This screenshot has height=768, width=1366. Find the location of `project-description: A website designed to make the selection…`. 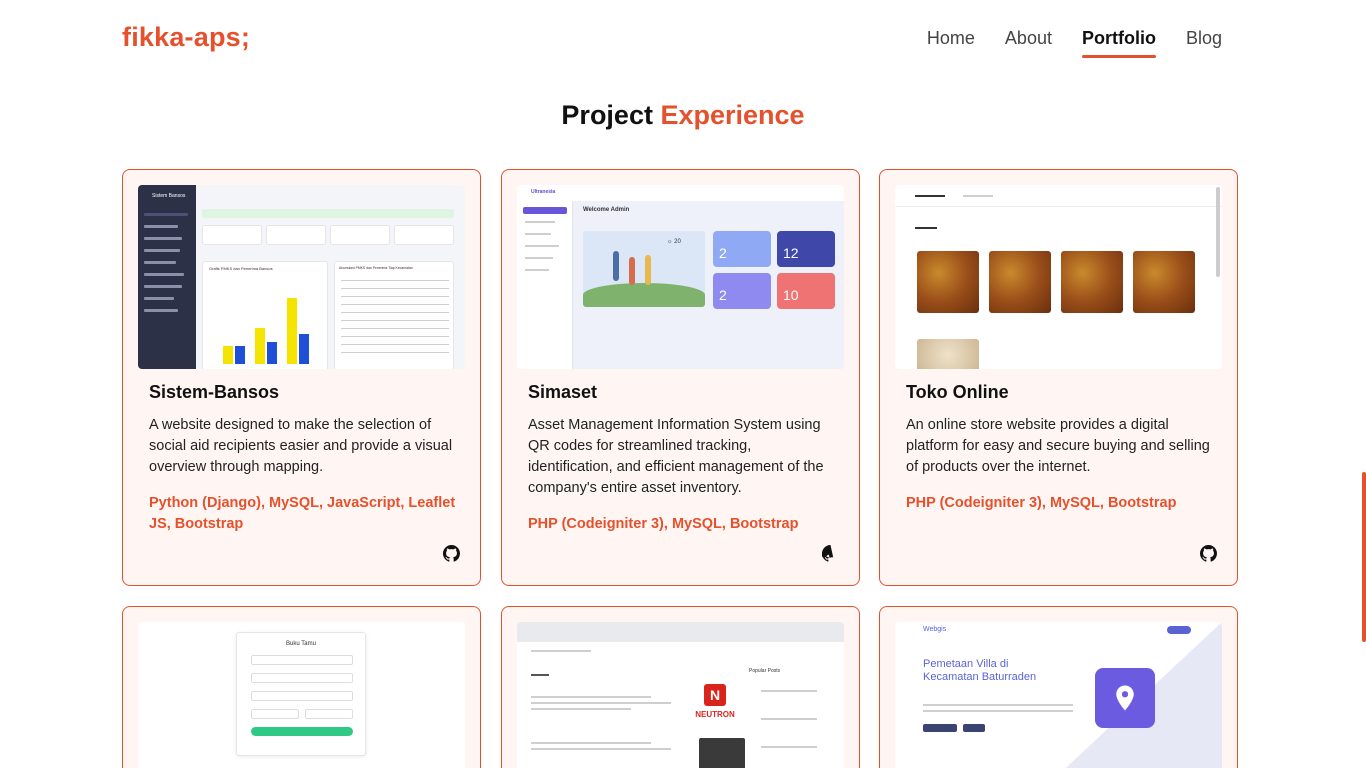

project-description: A website designed to make the selection… is located at coordinates (301, 446).